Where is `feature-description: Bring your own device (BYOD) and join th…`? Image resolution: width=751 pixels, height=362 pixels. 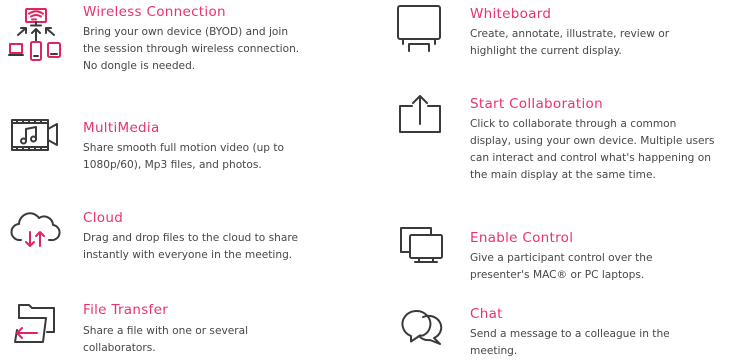 feature-description: Bring your own device (BYOD) and join th… is located at coordinates (191, 49).